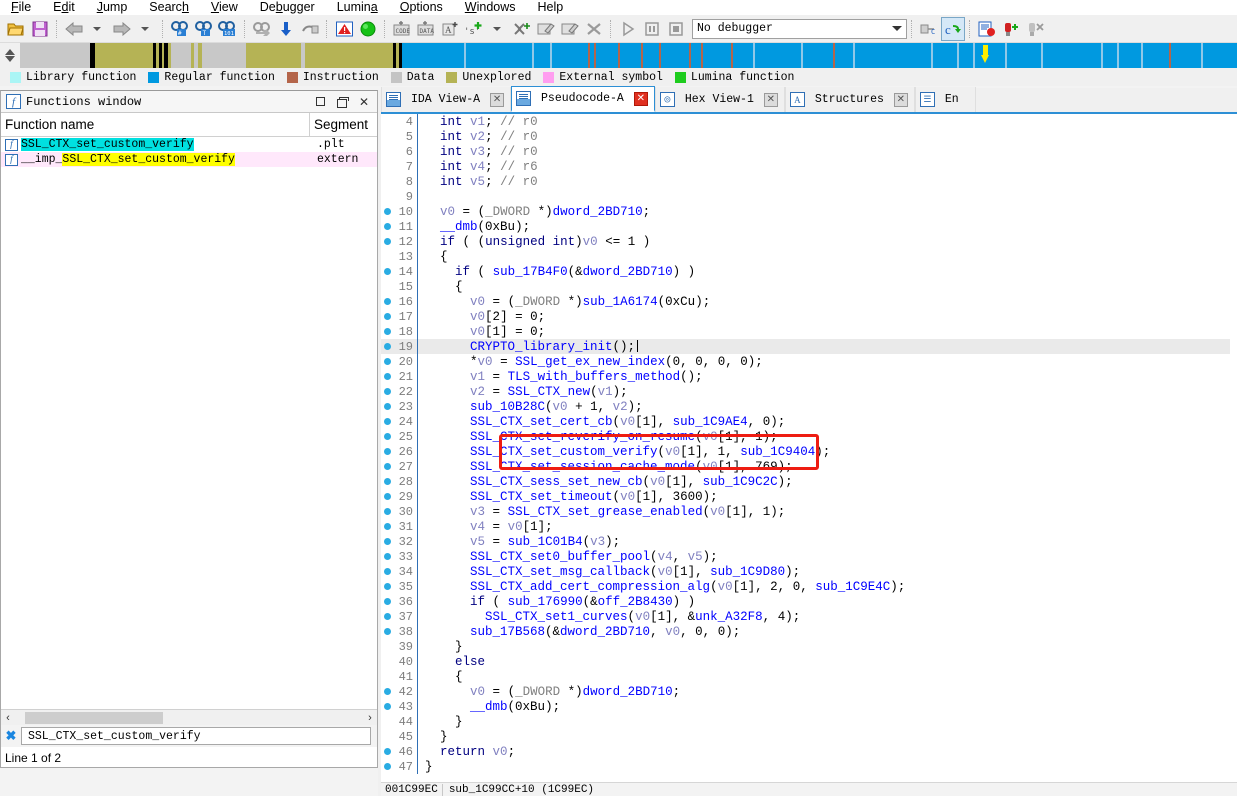 This screenshot has width=1237, height=796. What do you see at coordinates (310, 29) in the screenshot?
I see `undo-icon` at bounding box center [310, 29].